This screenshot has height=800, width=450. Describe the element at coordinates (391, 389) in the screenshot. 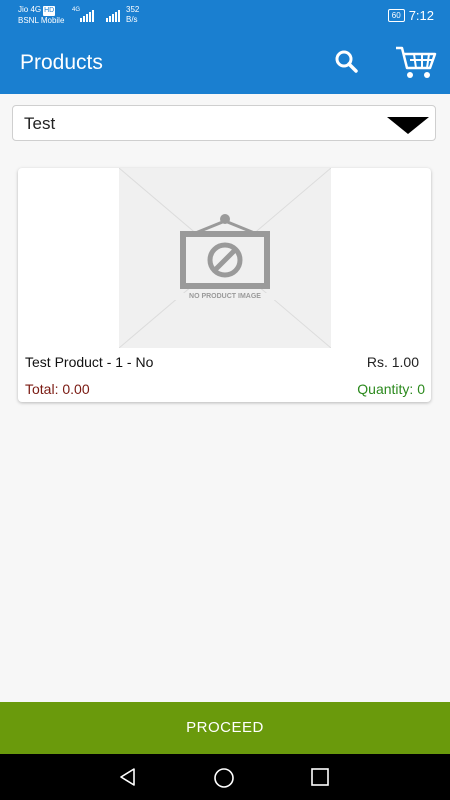

I see `product-quantity: Quantity: 0` at that location.